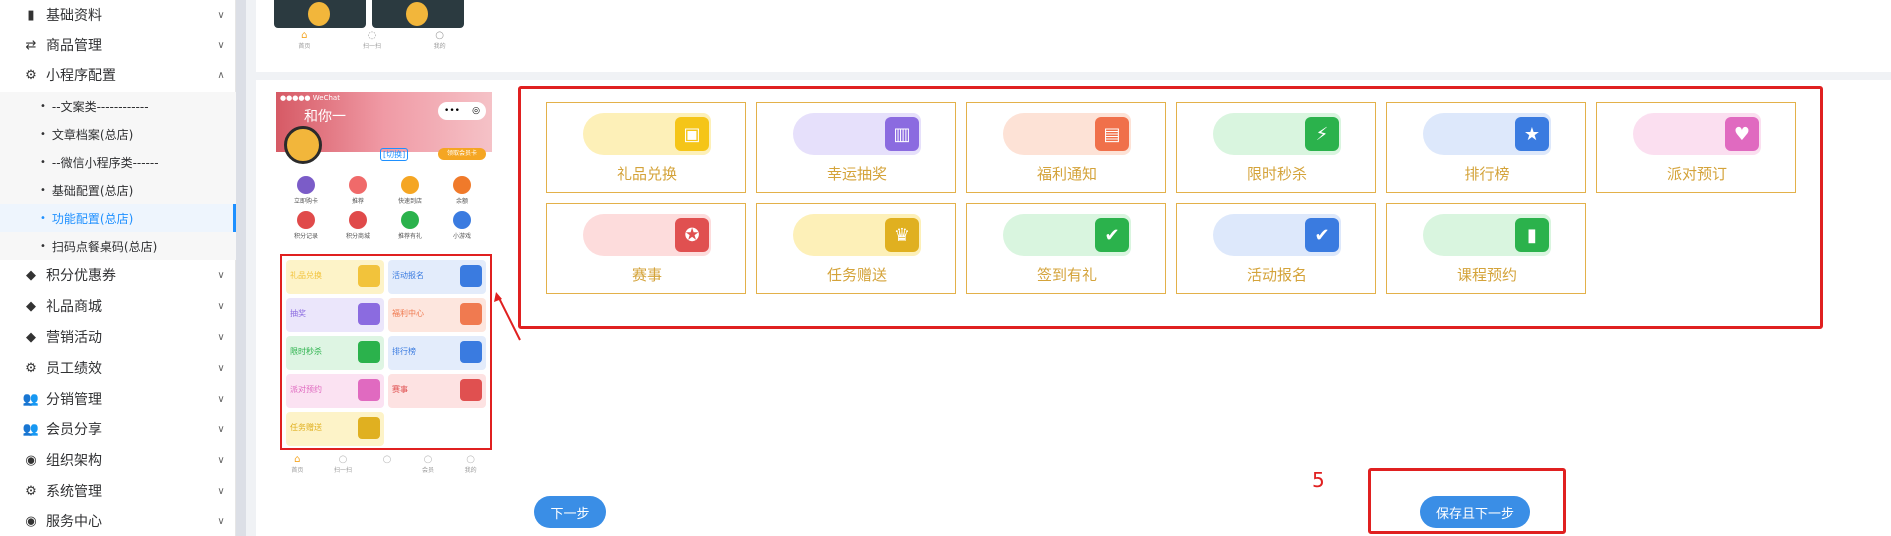 The height and width of the screenshot is (536, 1891). What do you see at coordinates (1276, 174) in the screenshot?
I see `feature-label: 限时秒杀` at bounding box center [1276, 174].